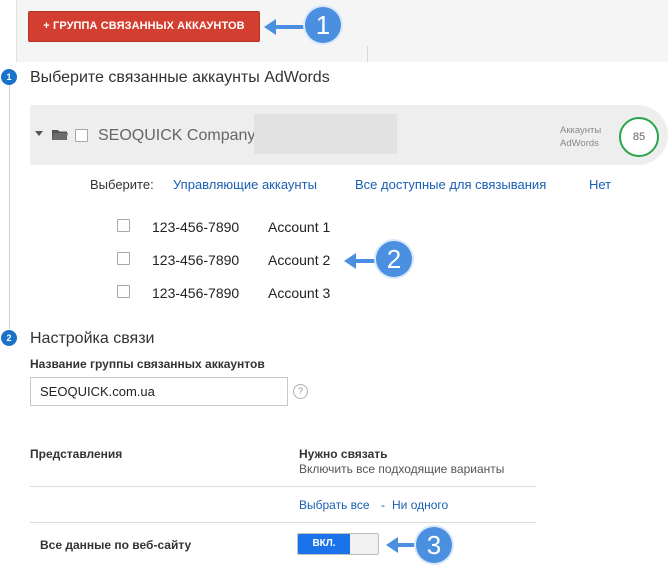  What do you see at coordinates (9, 77) in the screenshot?
I see `step-number-1: 1` at bounding box center [9, 77].